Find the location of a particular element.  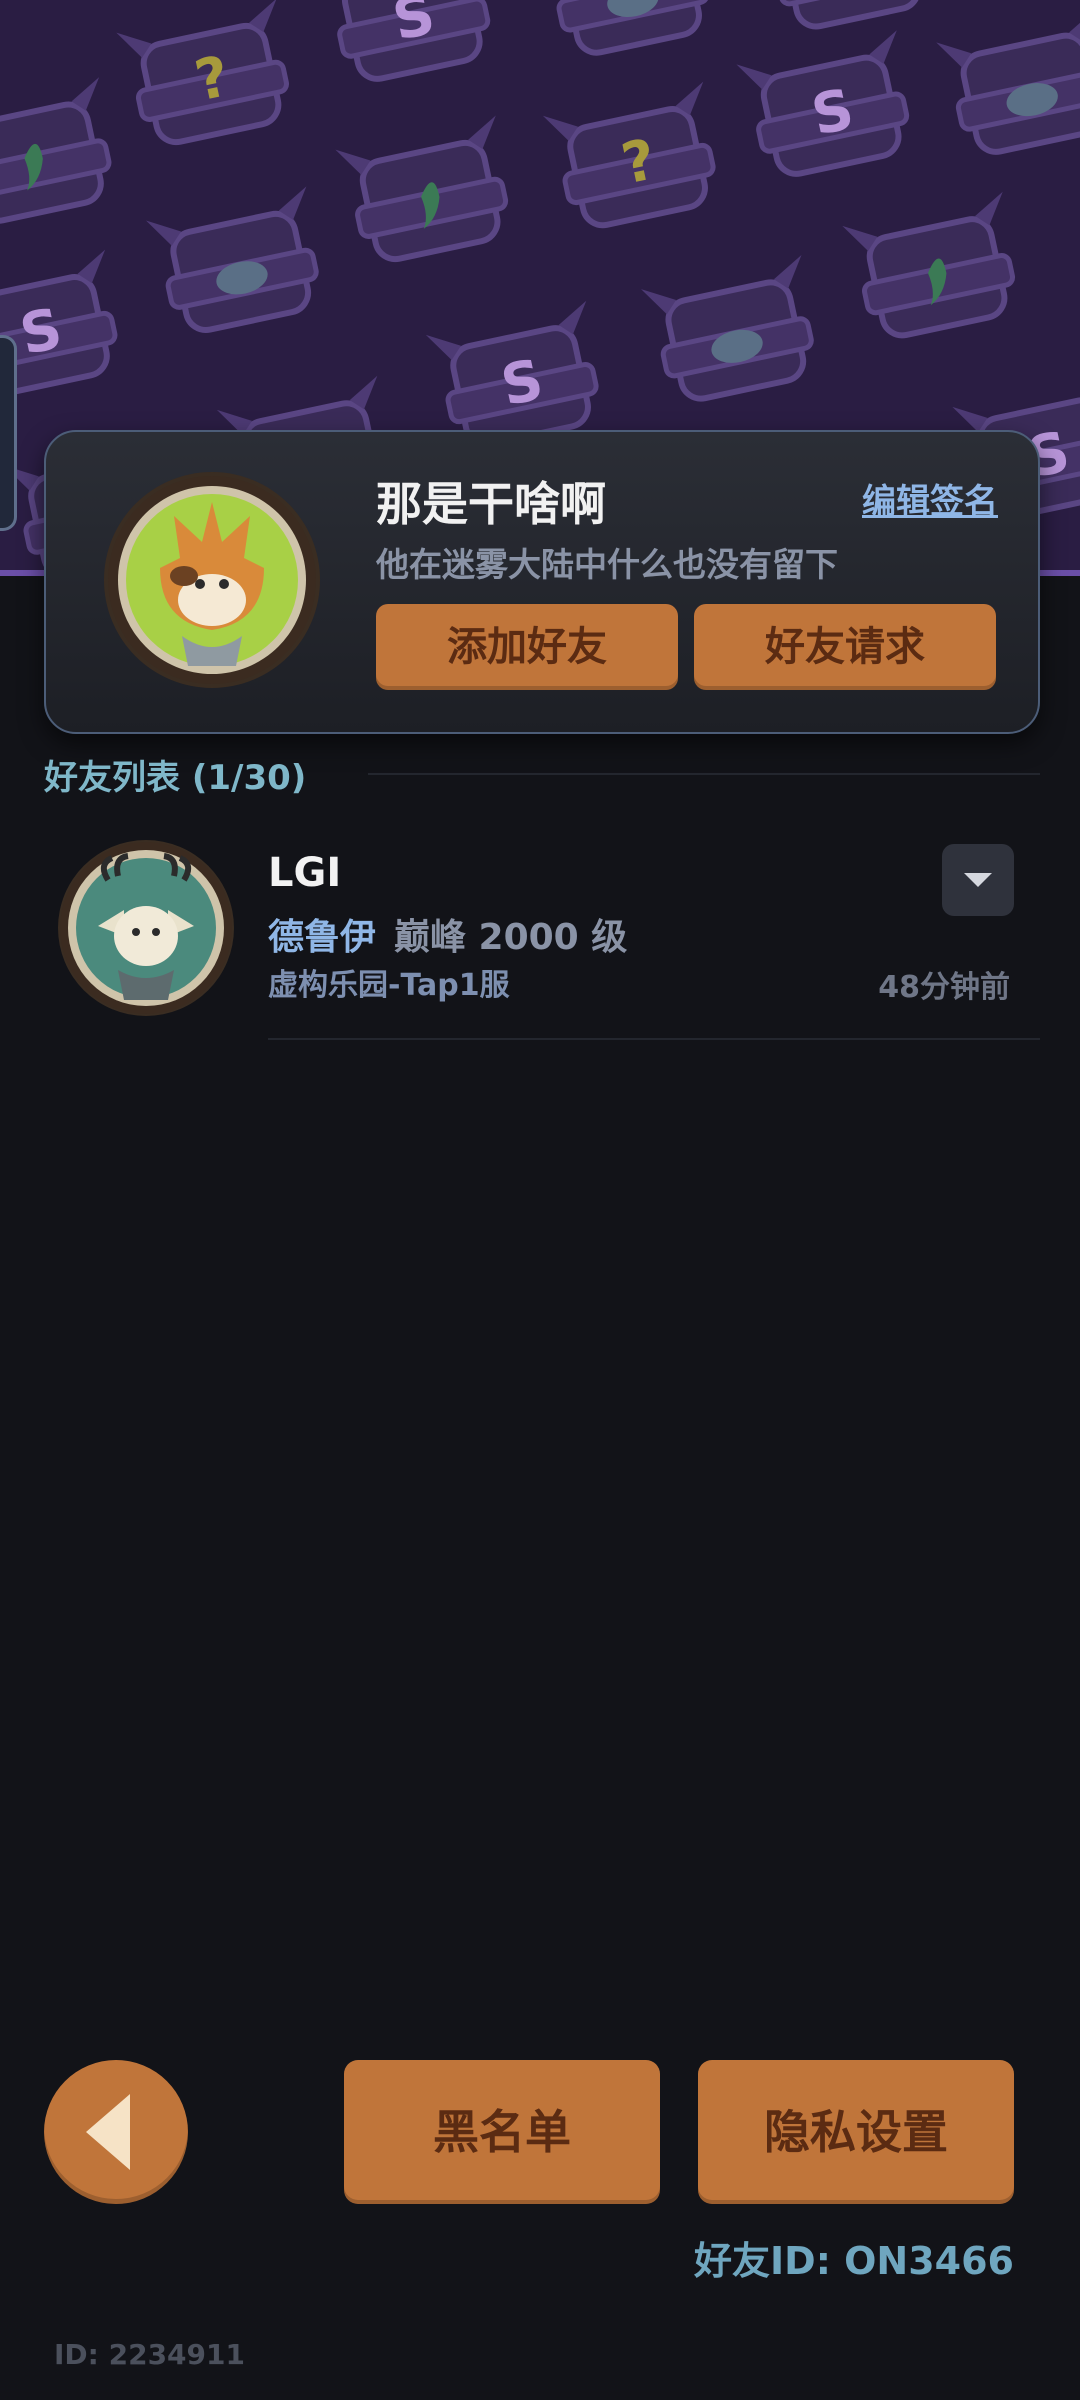

druid-avatar-icon is located at coordinates (146, 928).